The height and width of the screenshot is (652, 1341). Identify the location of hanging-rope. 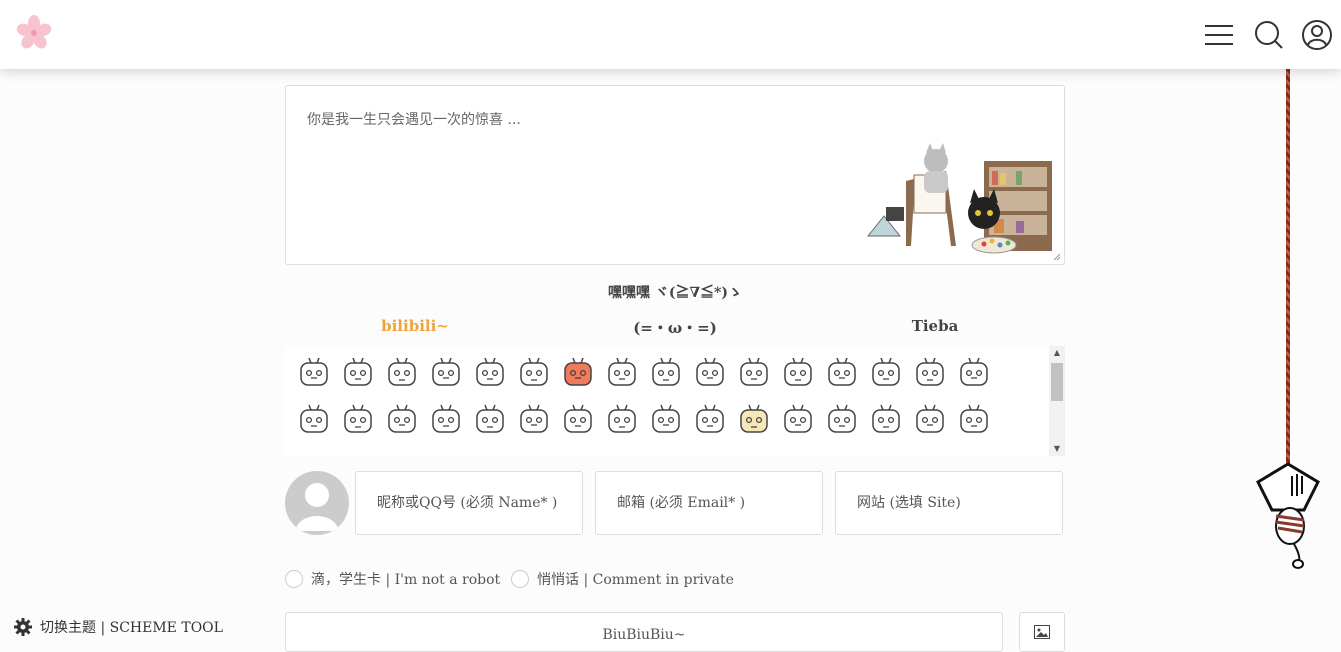
(1288, 269).